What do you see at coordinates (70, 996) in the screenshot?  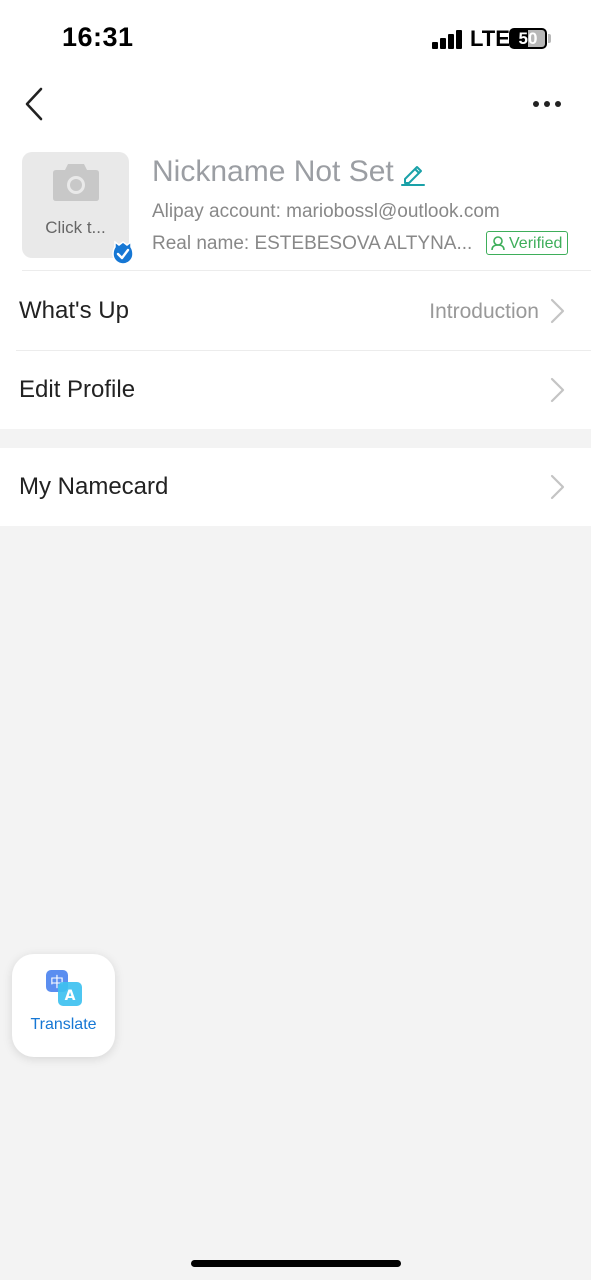 I see `svg-text: A` at bounding box center [70, 996].